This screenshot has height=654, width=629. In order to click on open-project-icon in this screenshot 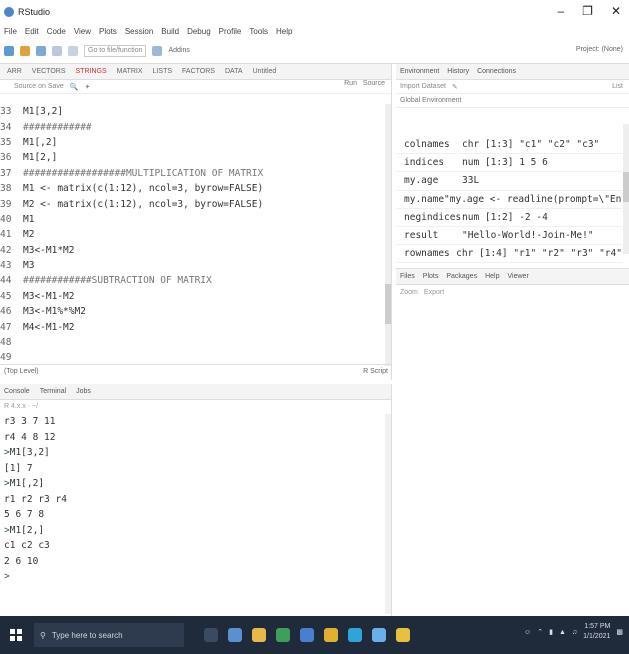, I will do `click(25, 50)`.